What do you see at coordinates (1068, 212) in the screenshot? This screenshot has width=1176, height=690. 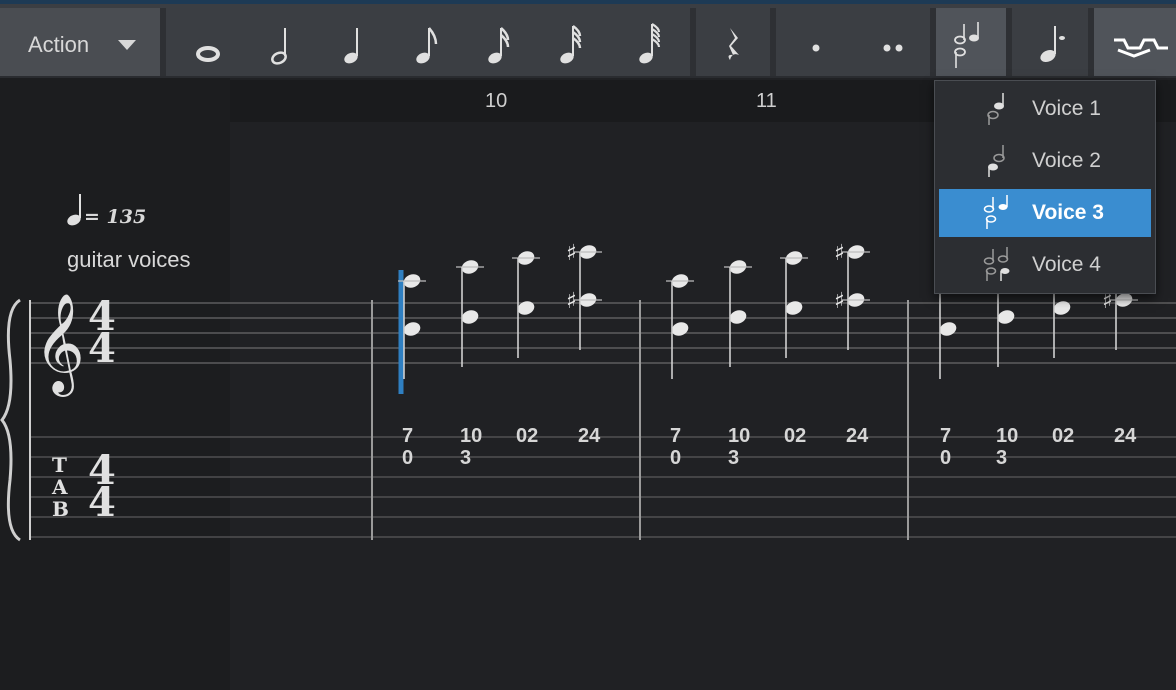 I see `voice-menu-label: Voice 3` at bounding box center [1068, 212].